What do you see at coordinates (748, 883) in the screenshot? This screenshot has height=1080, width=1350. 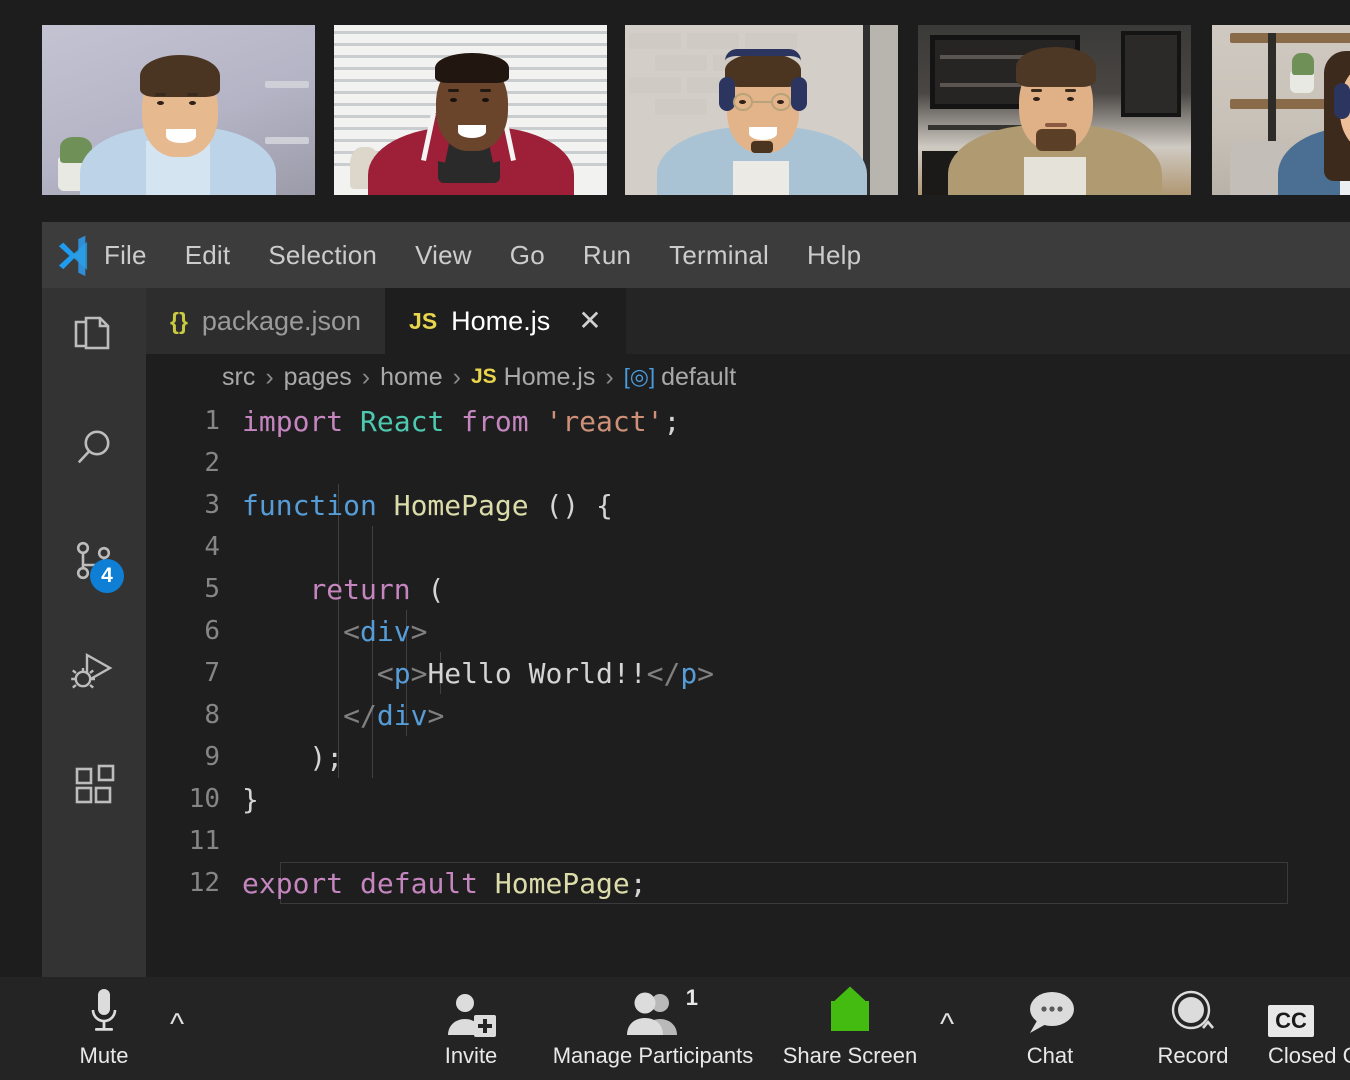 I see `code-line: 12 export default HomePage;` at bounding box center [748, 883].